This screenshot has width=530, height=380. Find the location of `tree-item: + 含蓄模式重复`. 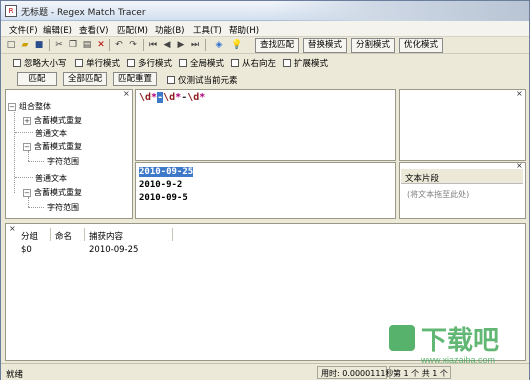

tree-item: + 含蓄模式重复 is located at coordinates (52, 120).